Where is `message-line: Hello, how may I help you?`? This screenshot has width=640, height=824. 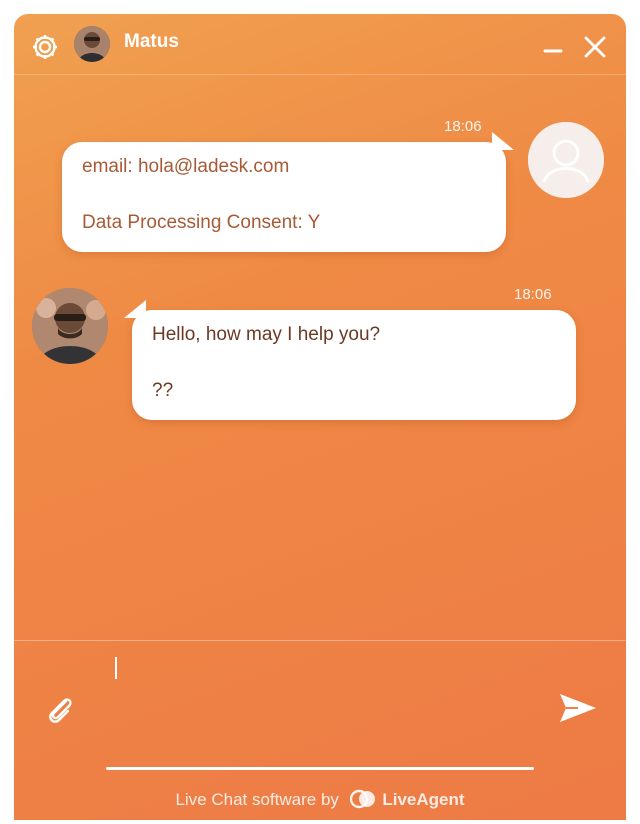 message-line: Hello, how may I help you? is located at coordinates (266, 334).